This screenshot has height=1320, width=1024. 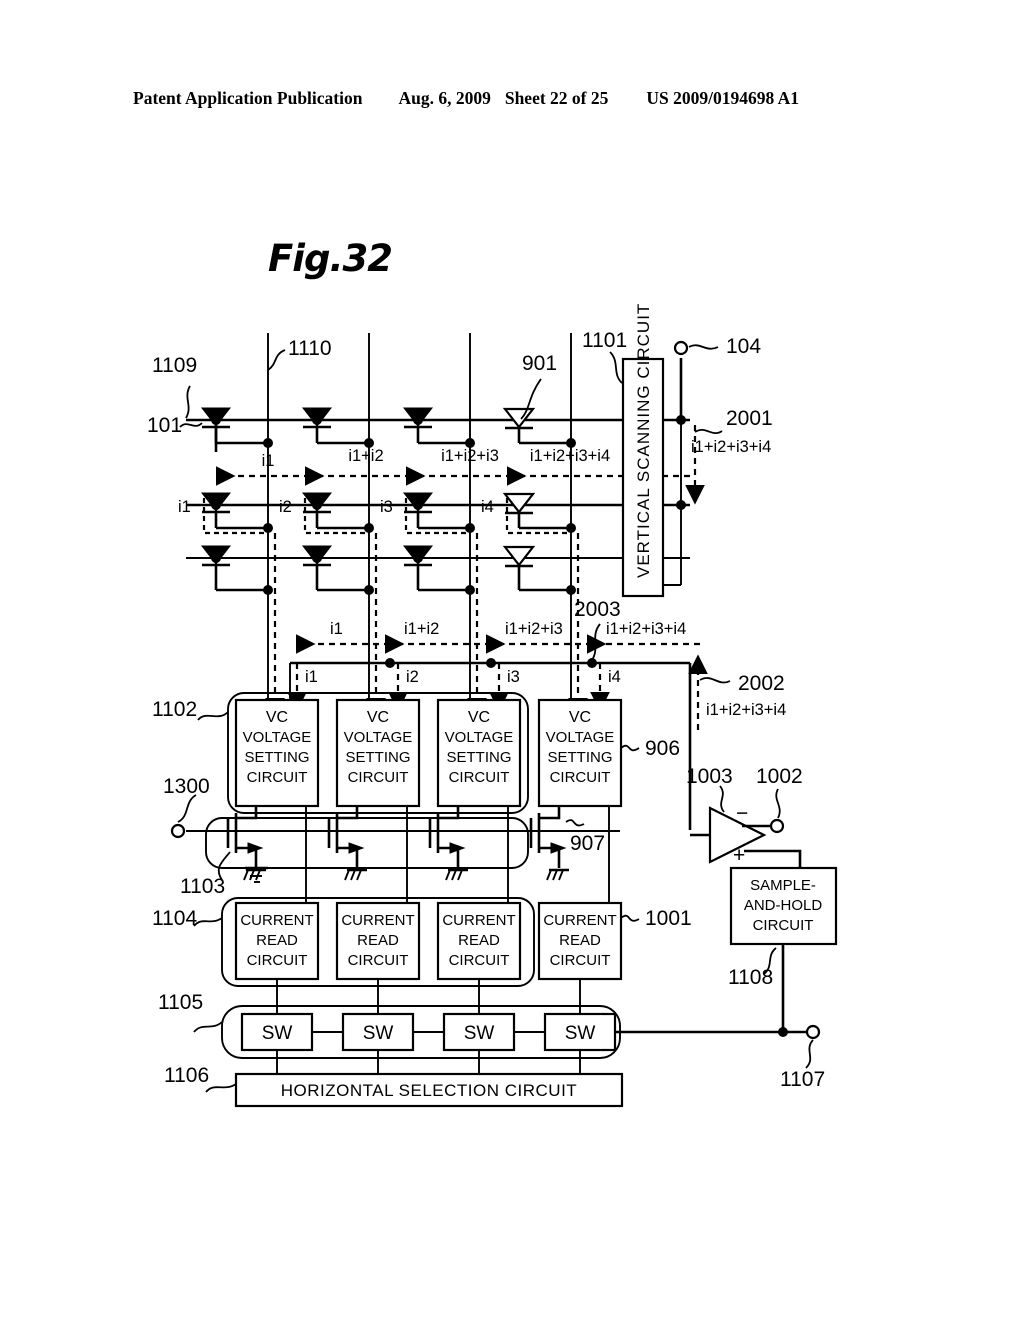 What do you see at coordinates (728, 835) in the screenshot?
I see `amplifier` at bounding box center [728, 835].